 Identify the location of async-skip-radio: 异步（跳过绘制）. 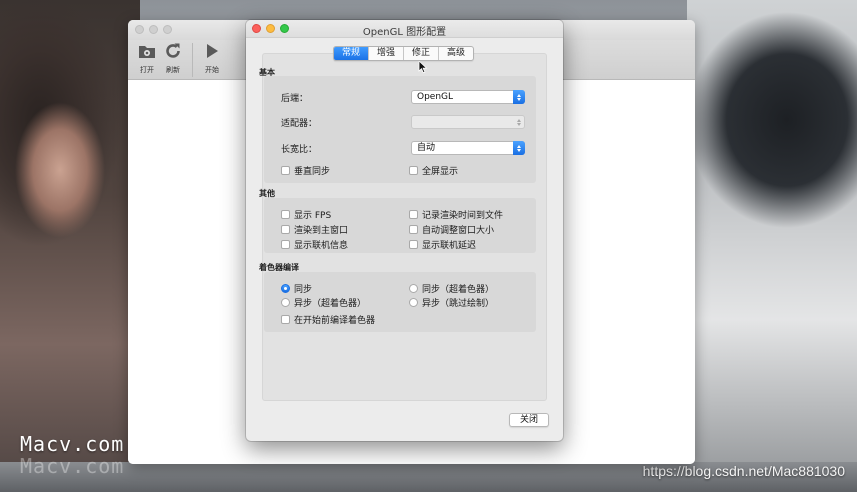
(451, 302).